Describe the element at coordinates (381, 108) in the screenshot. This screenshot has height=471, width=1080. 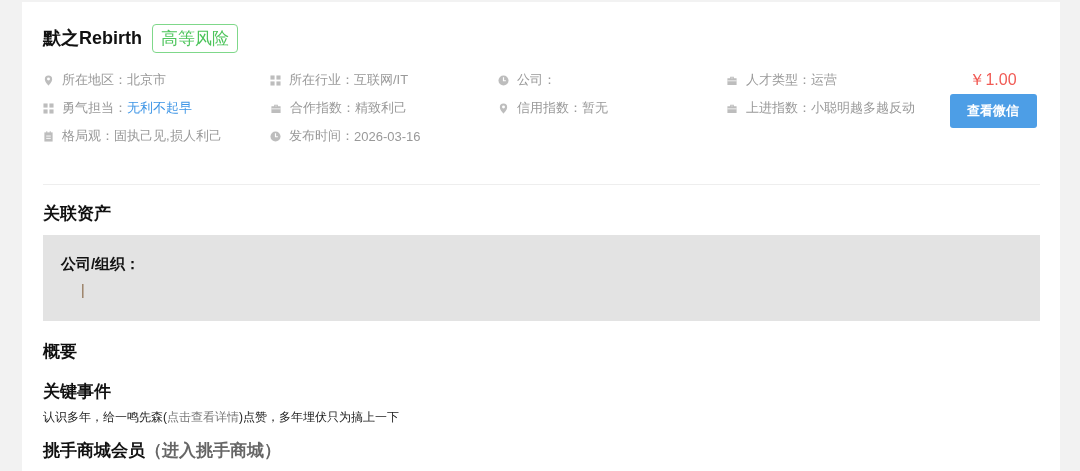
I see `info-value: 精致利己` at that location.